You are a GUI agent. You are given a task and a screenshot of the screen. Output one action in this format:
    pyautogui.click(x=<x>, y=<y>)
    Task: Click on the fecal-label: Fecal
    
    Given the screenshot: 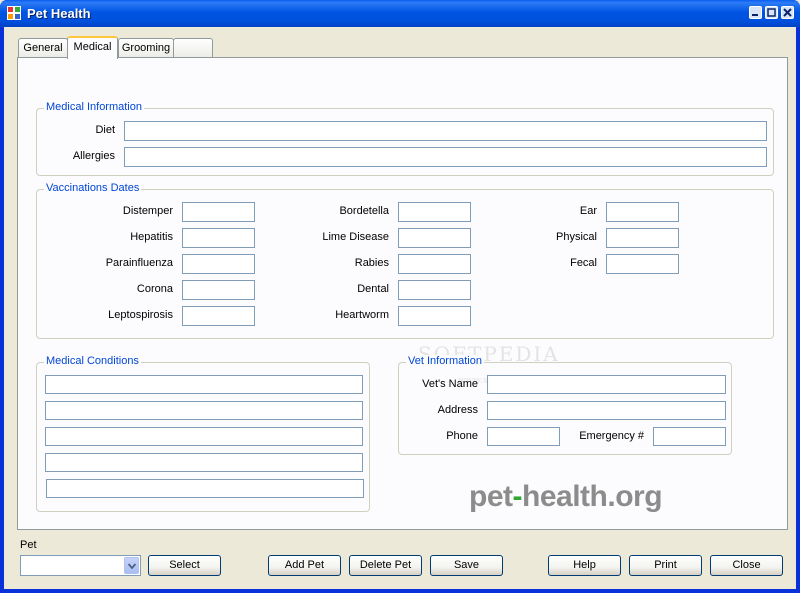 What is the action you would take?
    pyautogui.click(x=583, y=263)
    